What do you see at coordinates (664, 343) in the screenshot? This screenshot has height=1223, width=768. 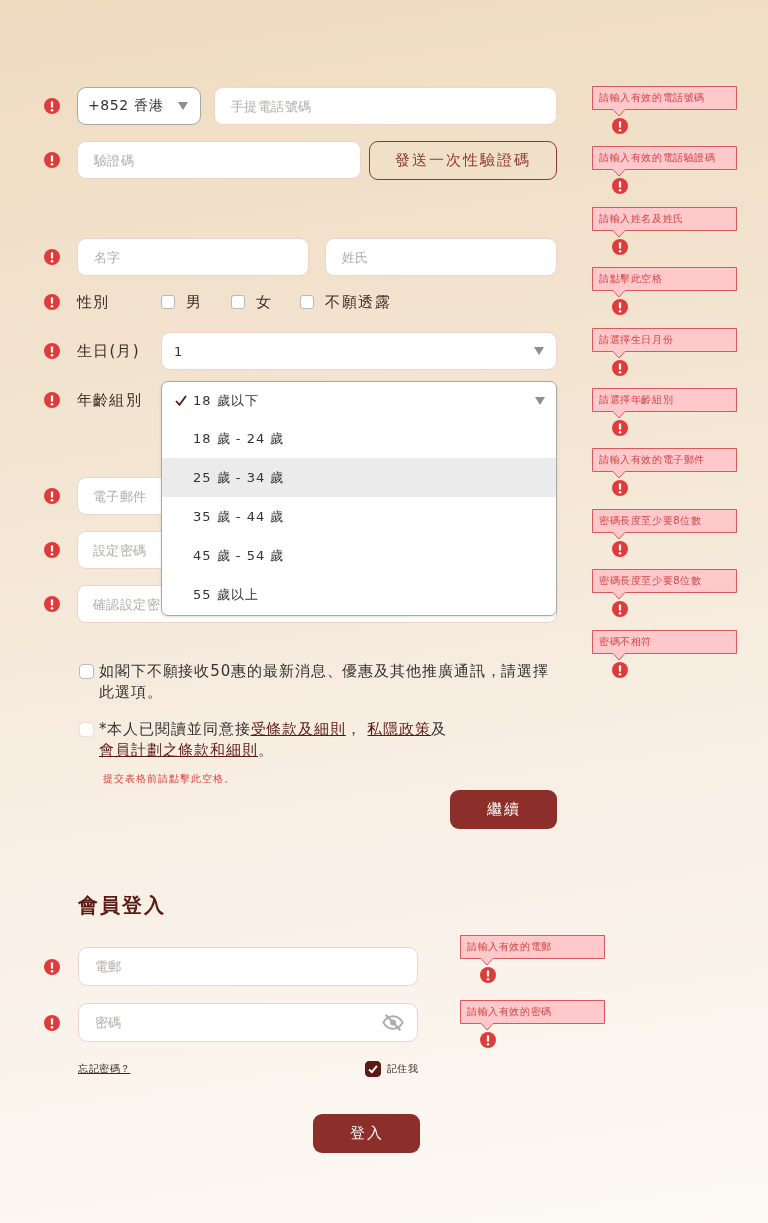 I see `error-tooltip: 請選擇生日月份` at bounding box center [664, 343].